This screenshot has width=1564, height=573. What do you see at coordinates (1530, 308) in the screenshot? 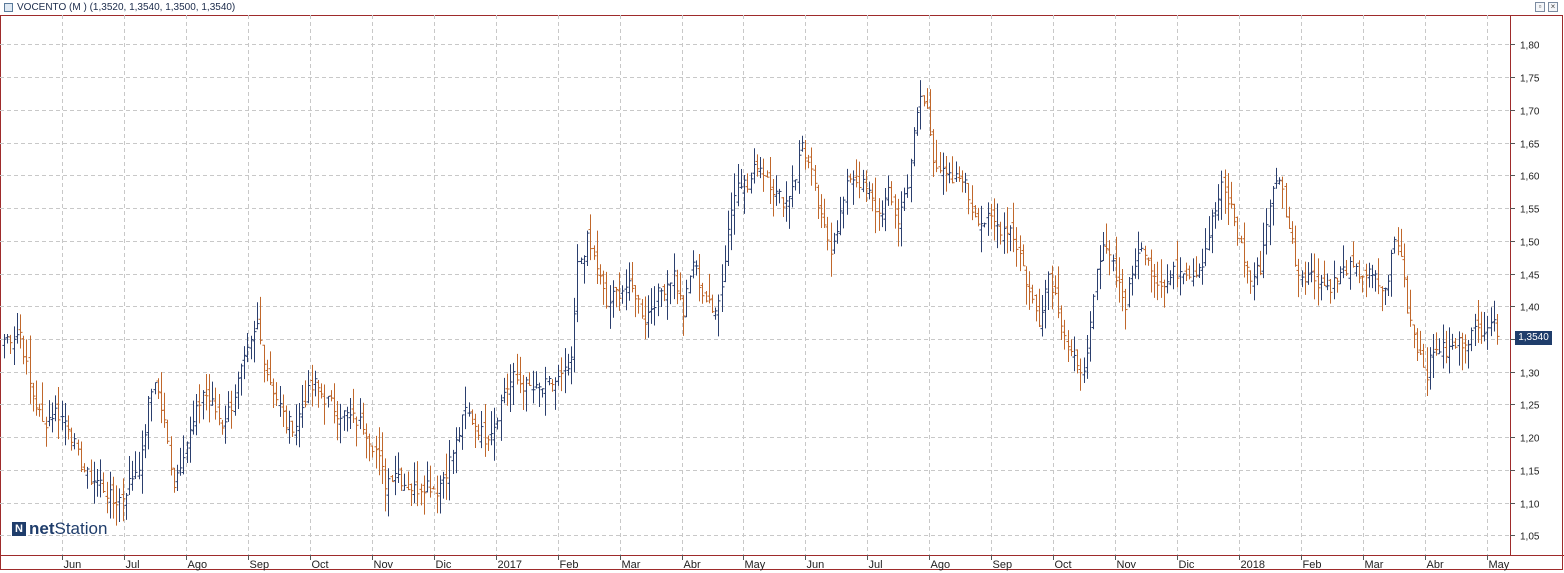
I see `y-tick-label: 1,40` at bounding box center [1530, 308].